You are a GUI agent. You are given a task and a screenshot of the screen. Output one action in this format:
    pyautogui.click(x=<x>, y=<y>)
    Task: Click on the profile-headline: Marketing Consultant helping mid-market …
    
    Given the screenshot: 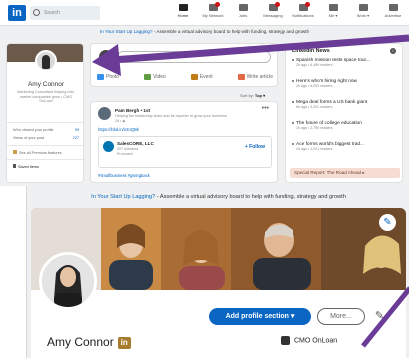 What is the action you would take?
    pyautogui.click(x=46, y=97)
    